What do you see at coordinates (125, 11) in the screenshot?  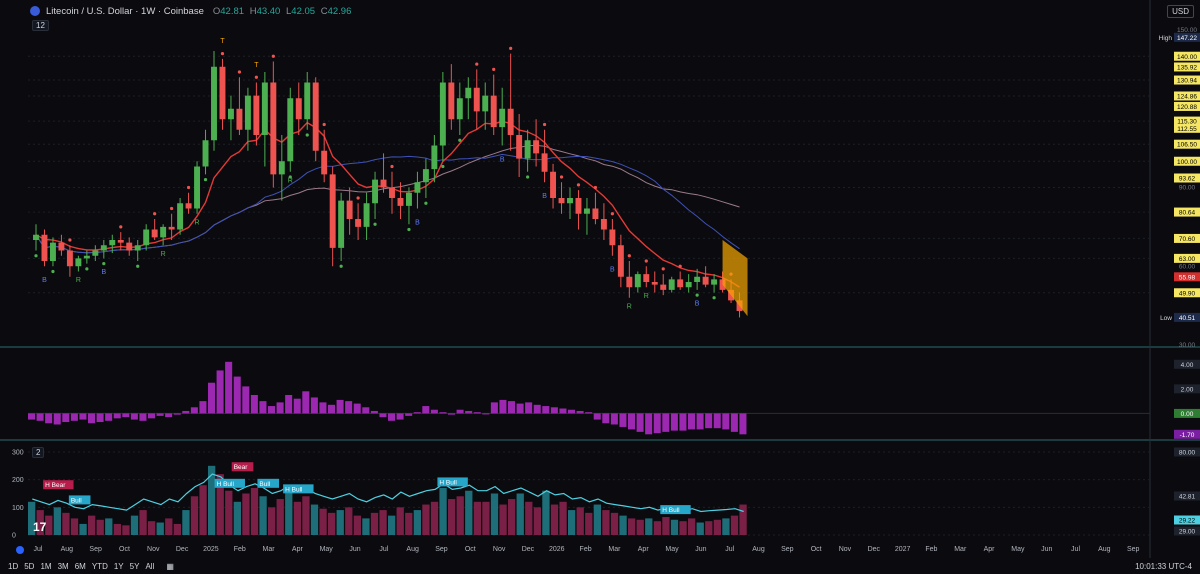 I see `symbol-title: Litecoin / U.S. Dollar · 1W · Coinbase` at bounding box center [125, 11].